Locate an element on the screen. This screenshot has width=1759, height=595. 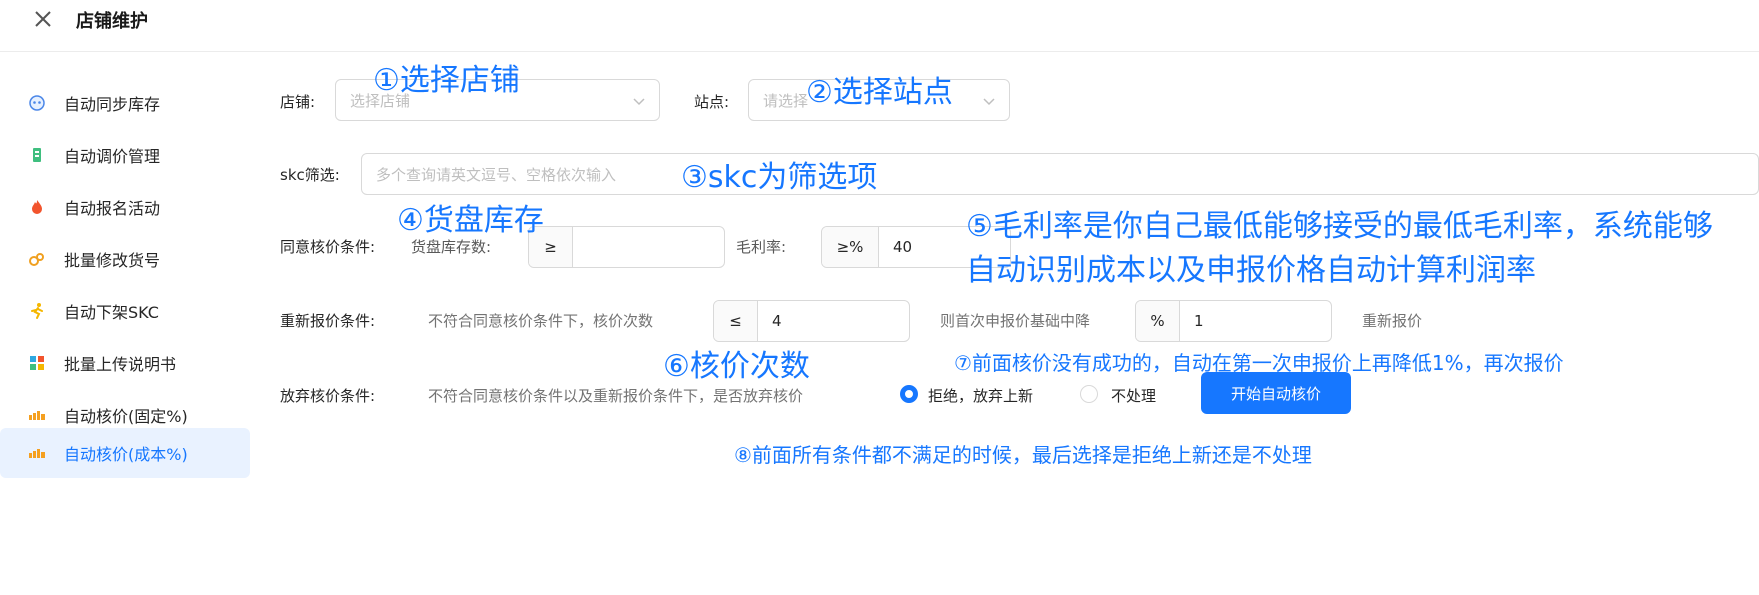
sidebar-item-auto-activity: 自动报名活动 is located at coordinates (125, 207).